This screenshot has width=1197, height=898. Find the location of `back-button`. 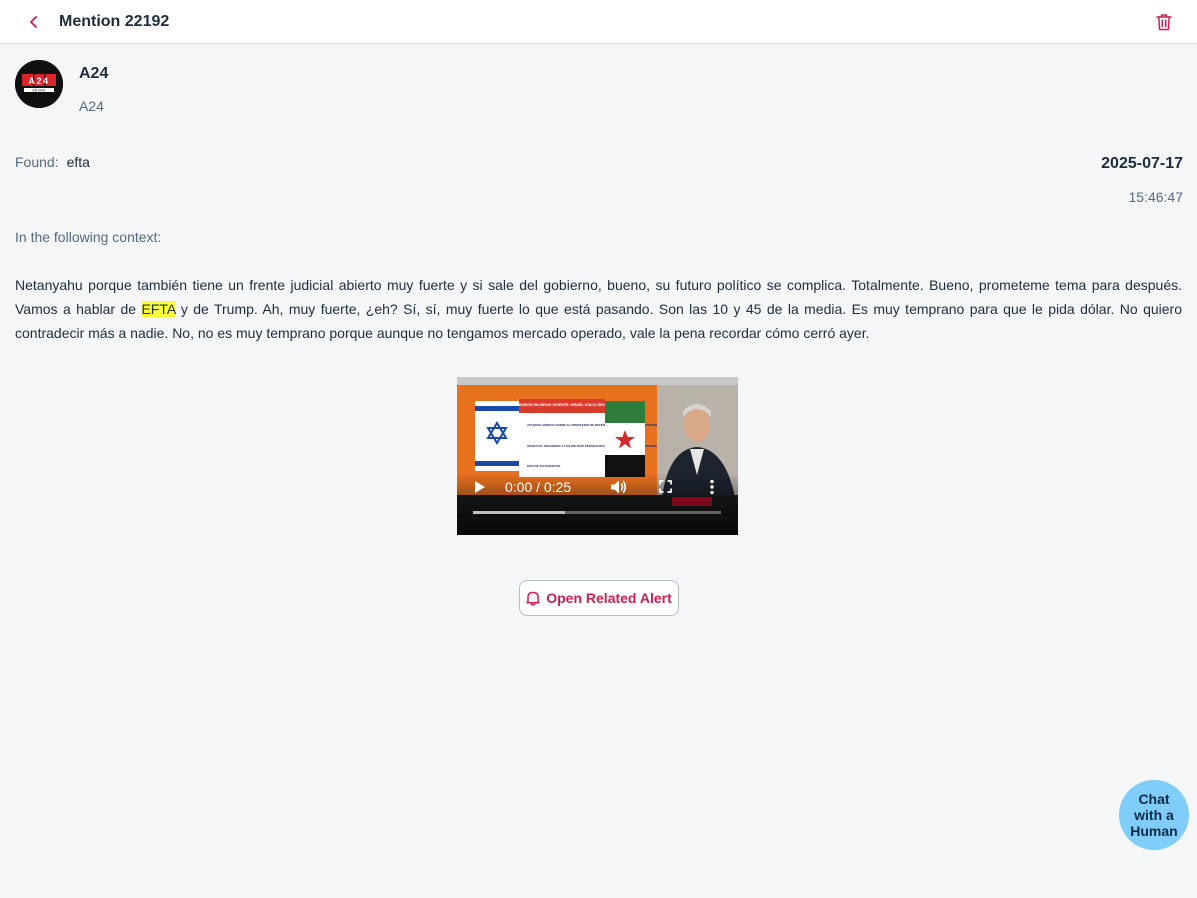

back-button is located at coordinates (34, 22).